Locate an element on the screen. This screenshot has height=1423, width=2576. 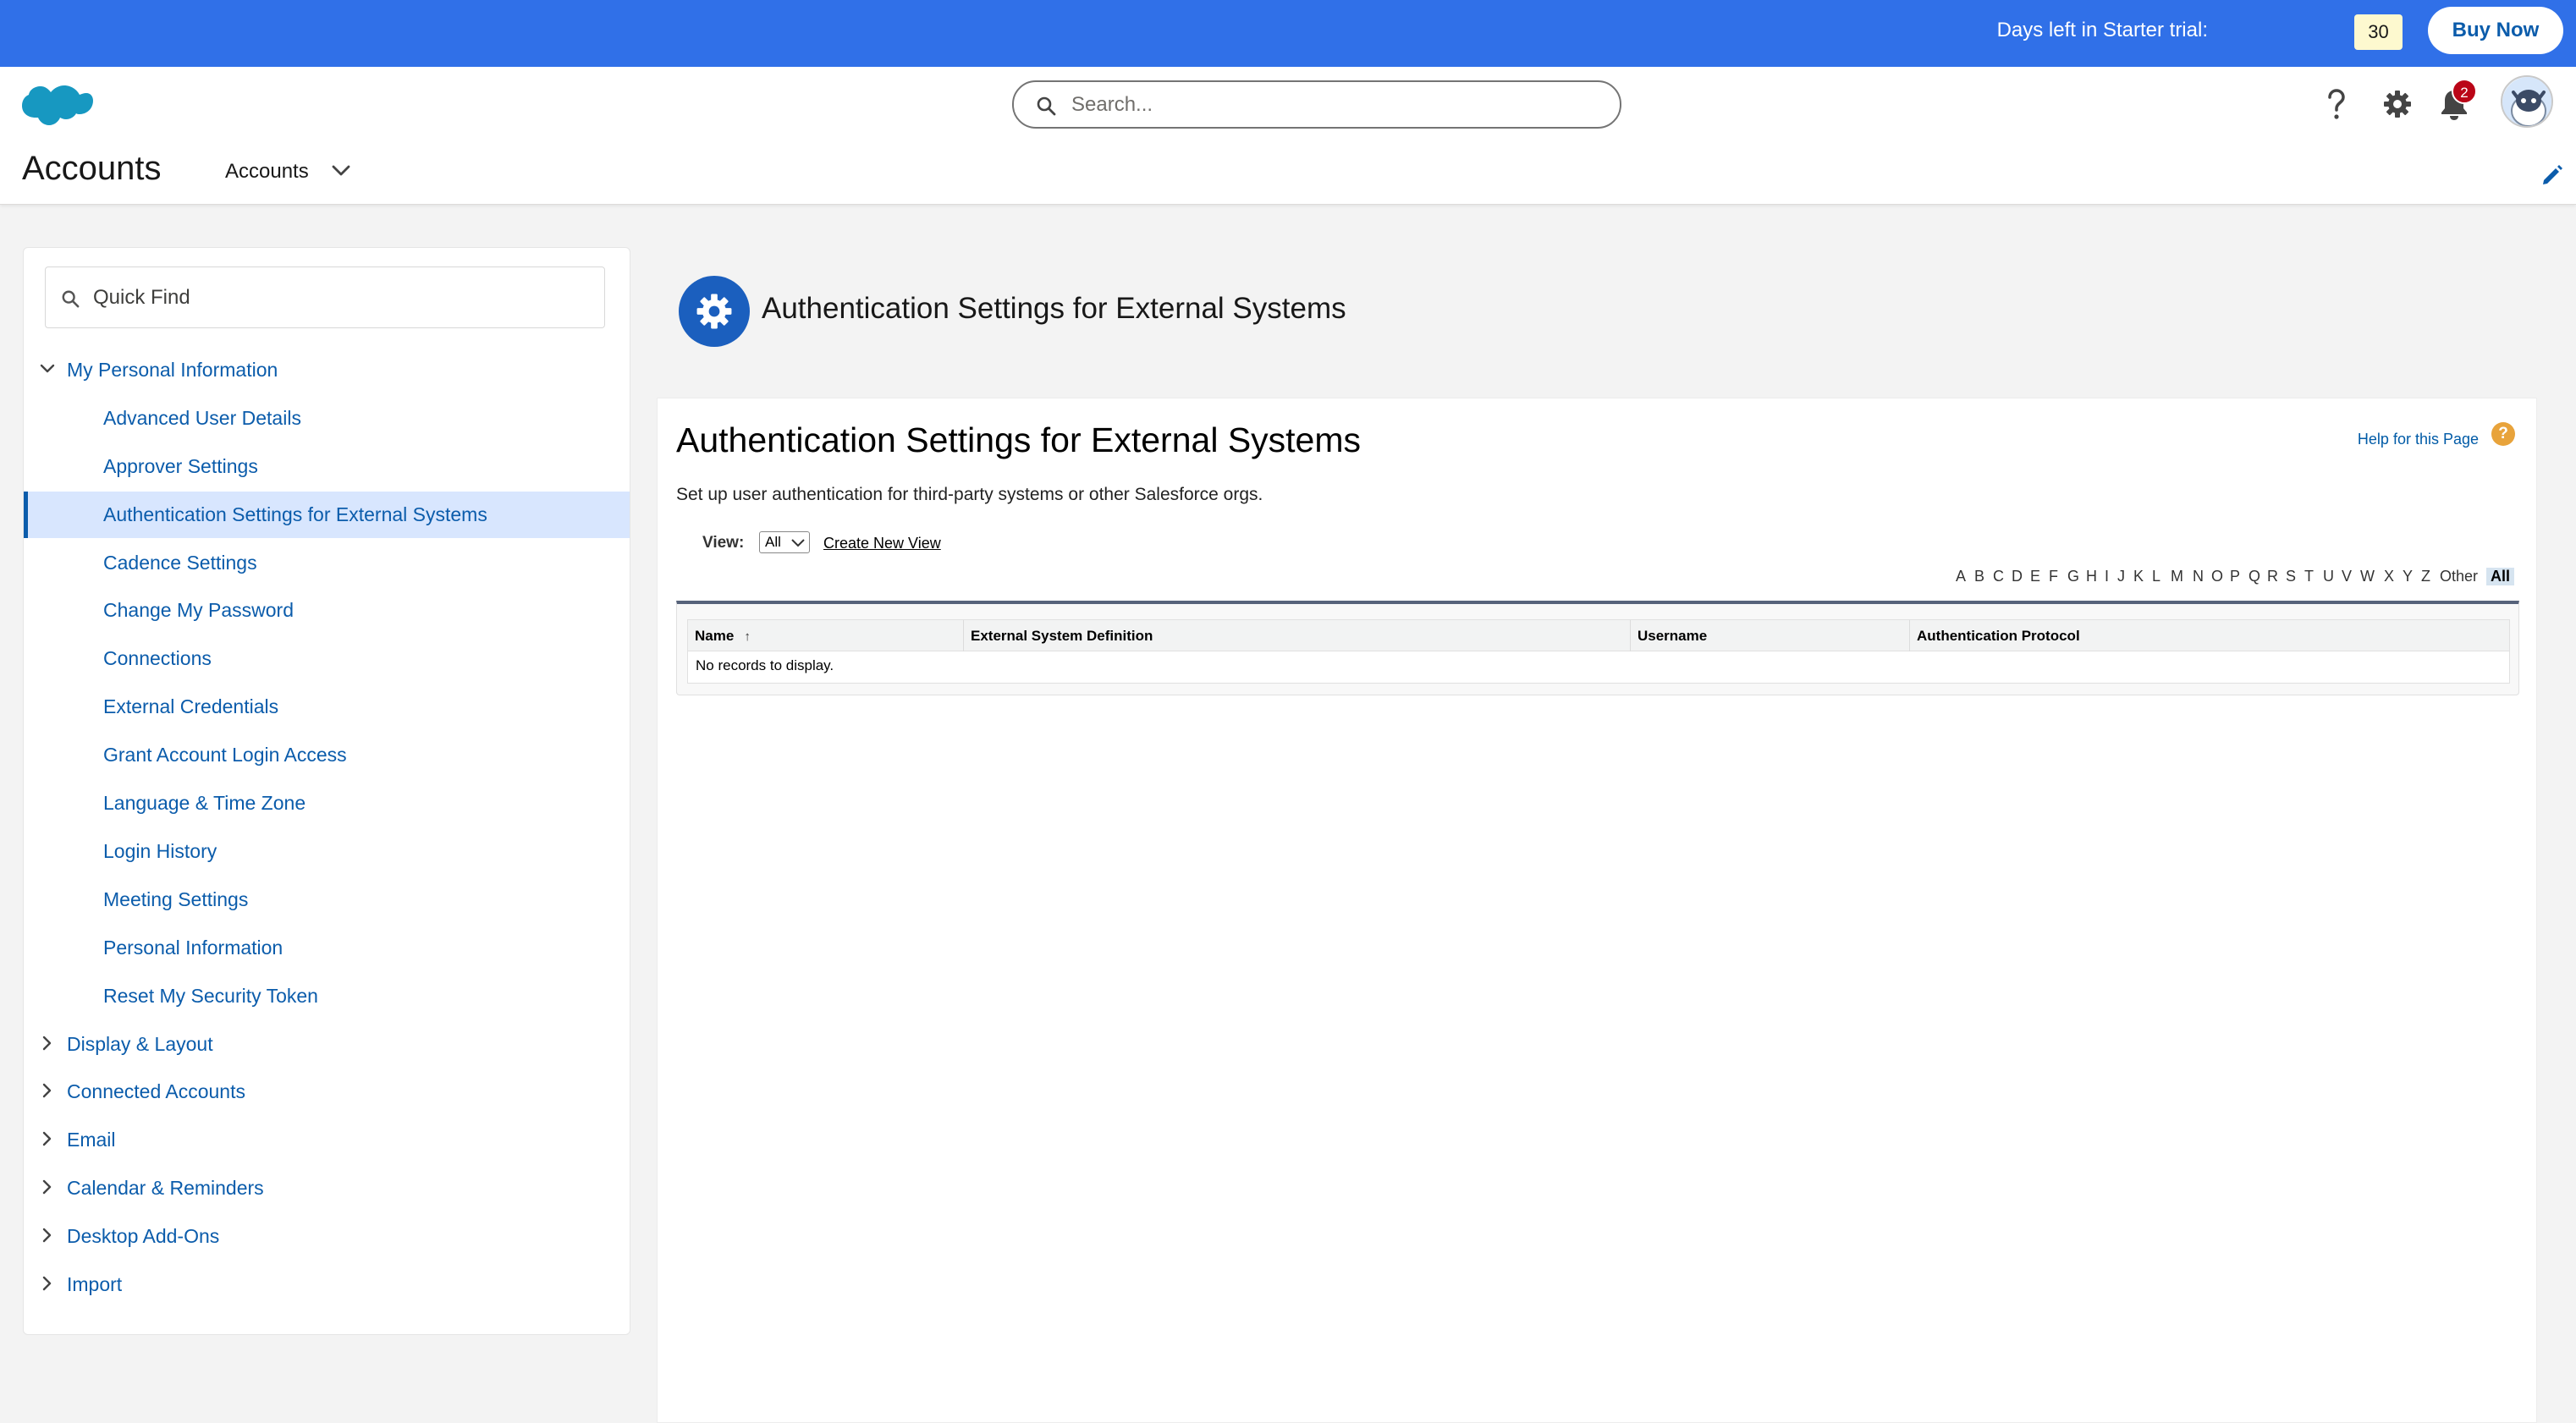
tree-item-language-time-zone: Language & Time Zone is located at coordinates (327, 803).